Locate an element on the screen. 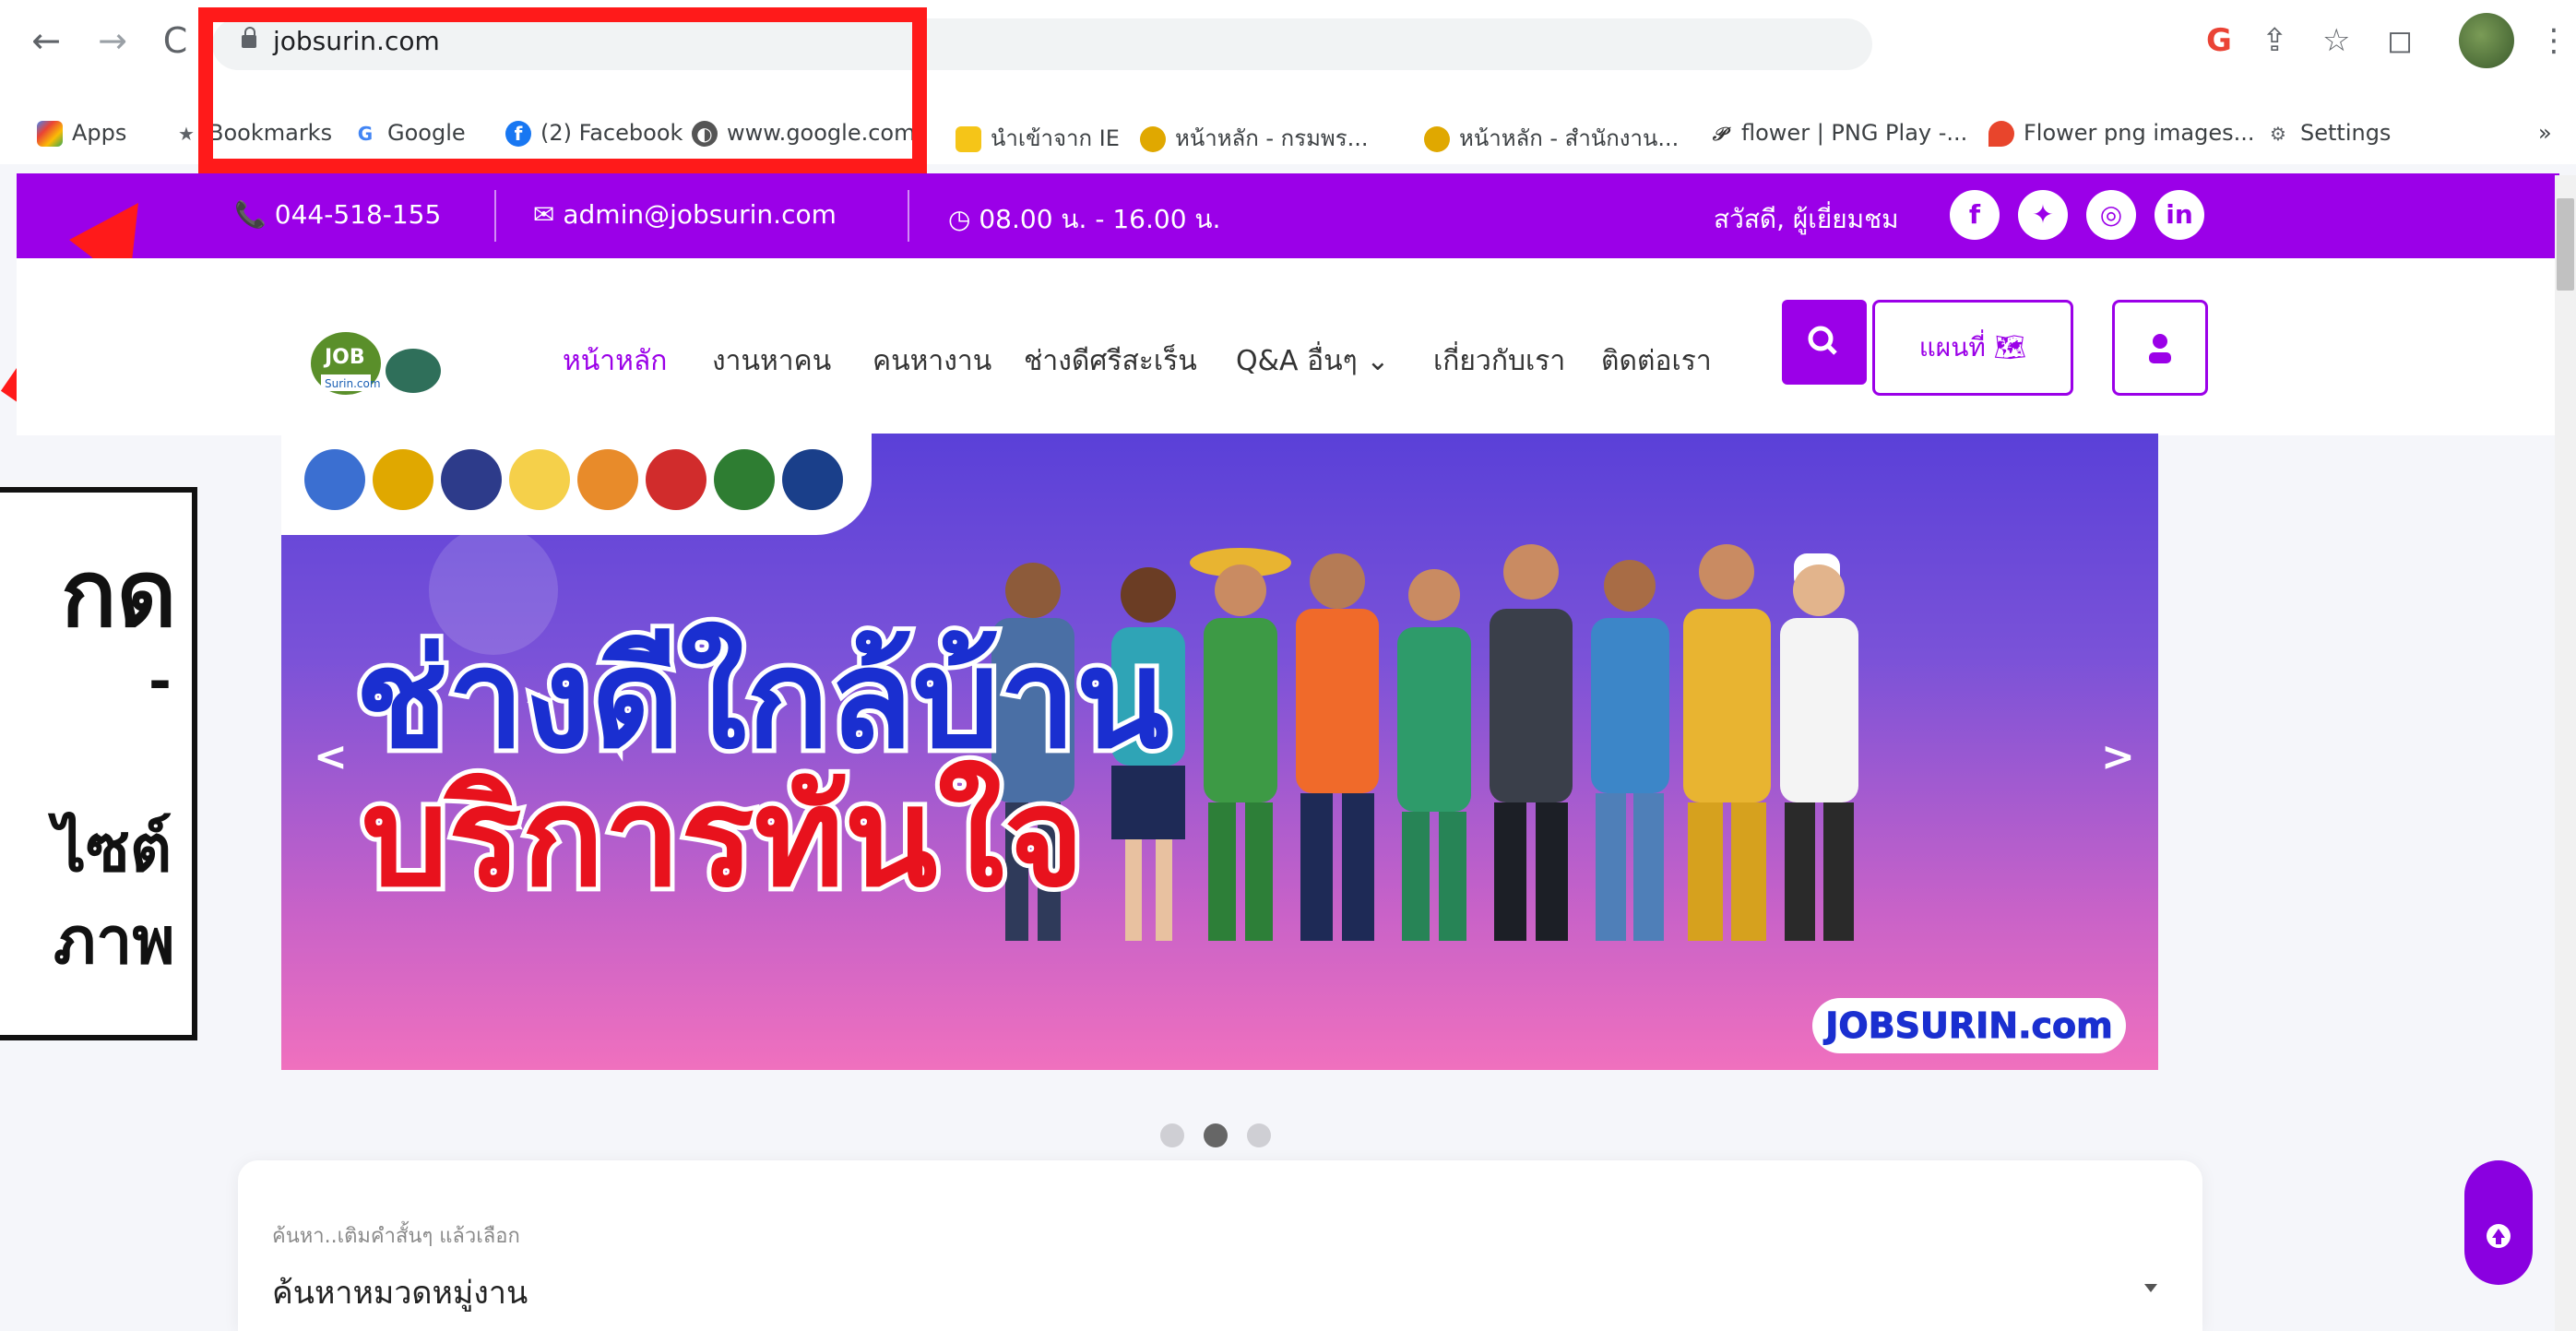 The height and width of the screenshot is (1331, 2576). apps-grid-icon is located at coordinates (50, 134).